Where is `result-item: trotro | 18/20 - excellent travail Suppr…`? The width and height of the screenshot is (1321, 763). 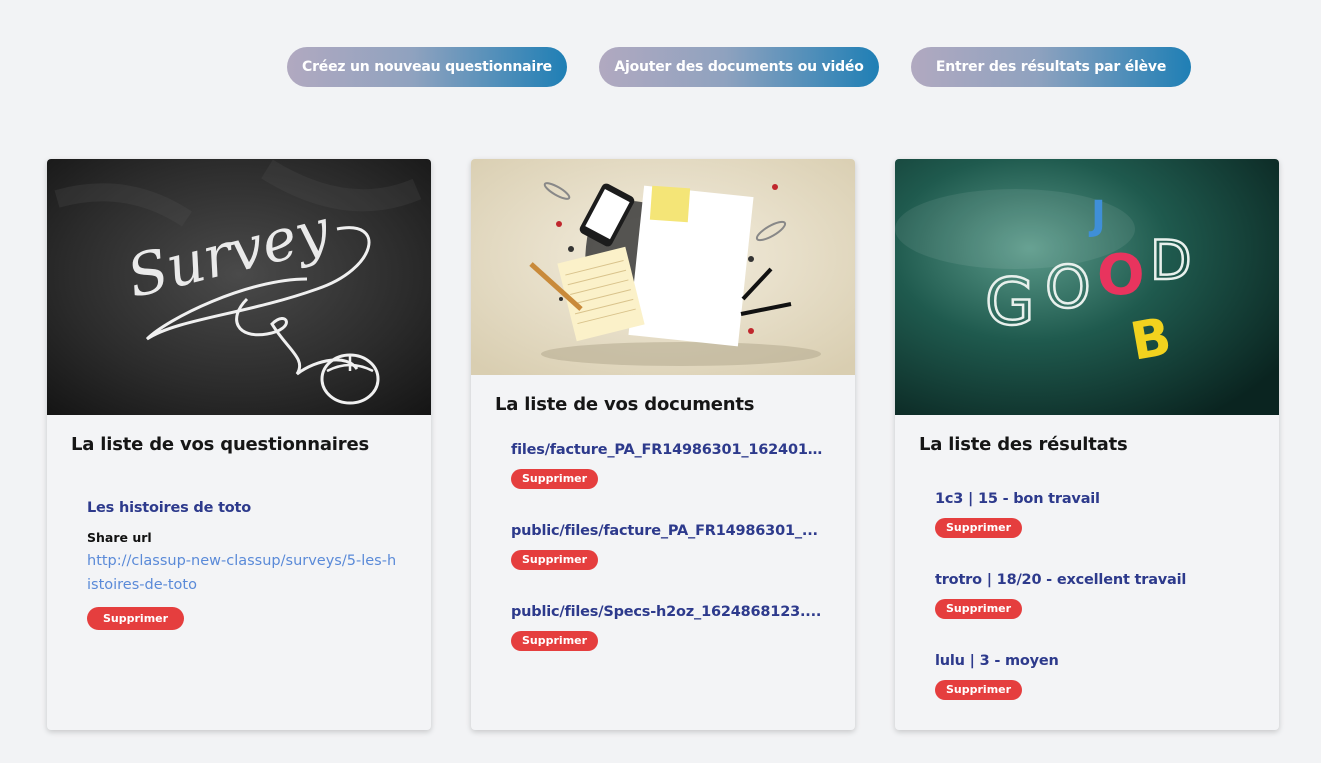
result-item: trotro | 18/20 - excellent travail Suppr… is located at coordinates (1092, 595).